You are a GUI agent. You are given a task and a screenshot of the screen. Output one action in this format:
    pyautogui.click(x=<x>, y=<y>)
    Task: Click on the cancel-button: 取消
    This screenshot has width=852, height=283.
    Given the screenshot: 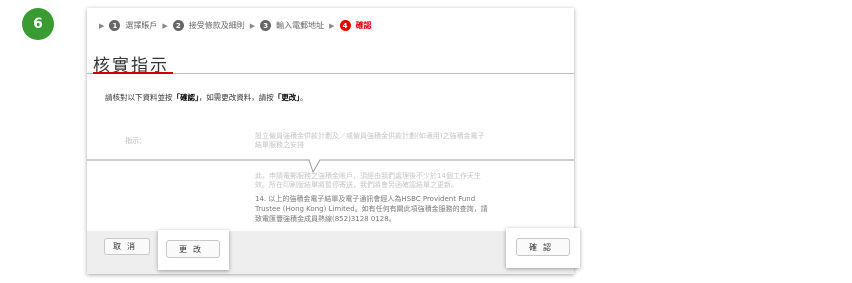 What is the action you would take?
    pyautogui.click(x=127, y=246)
    